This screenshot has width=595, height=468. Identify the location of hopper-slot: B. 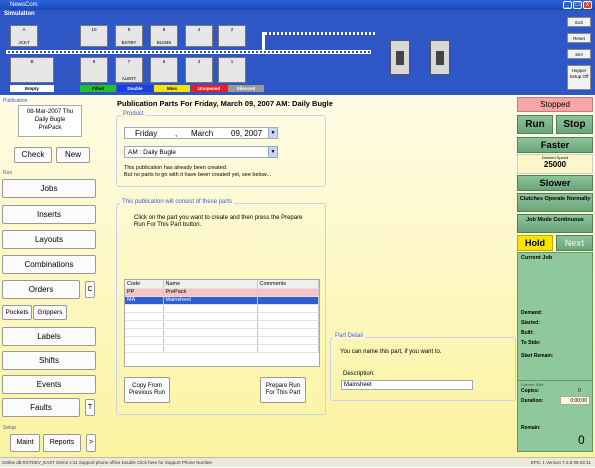
(32, 70).